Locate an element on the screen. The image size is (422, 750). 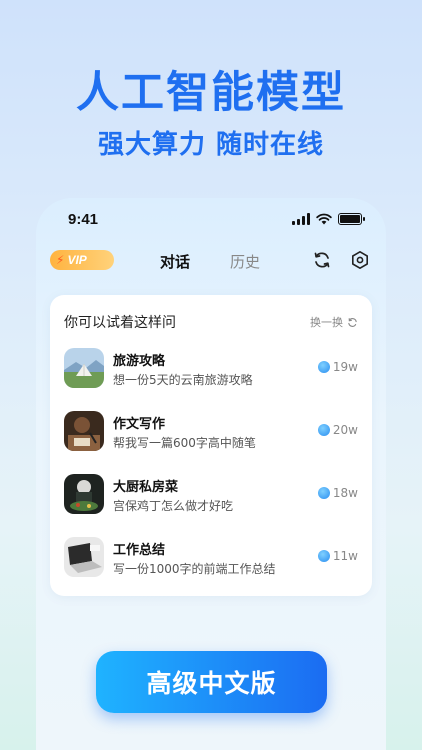
item-count: 20w is located at coordinates (337, 430).